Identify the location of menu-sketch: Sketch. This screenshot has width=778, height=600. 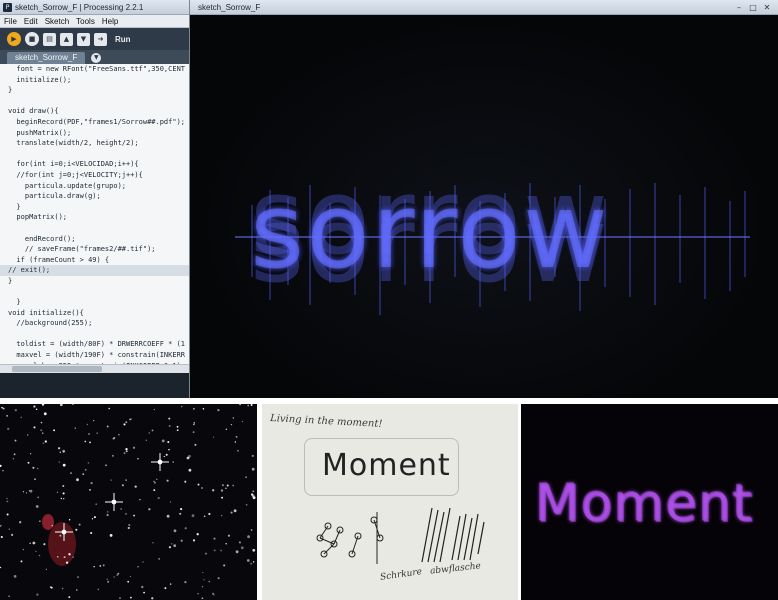
(57, 21).